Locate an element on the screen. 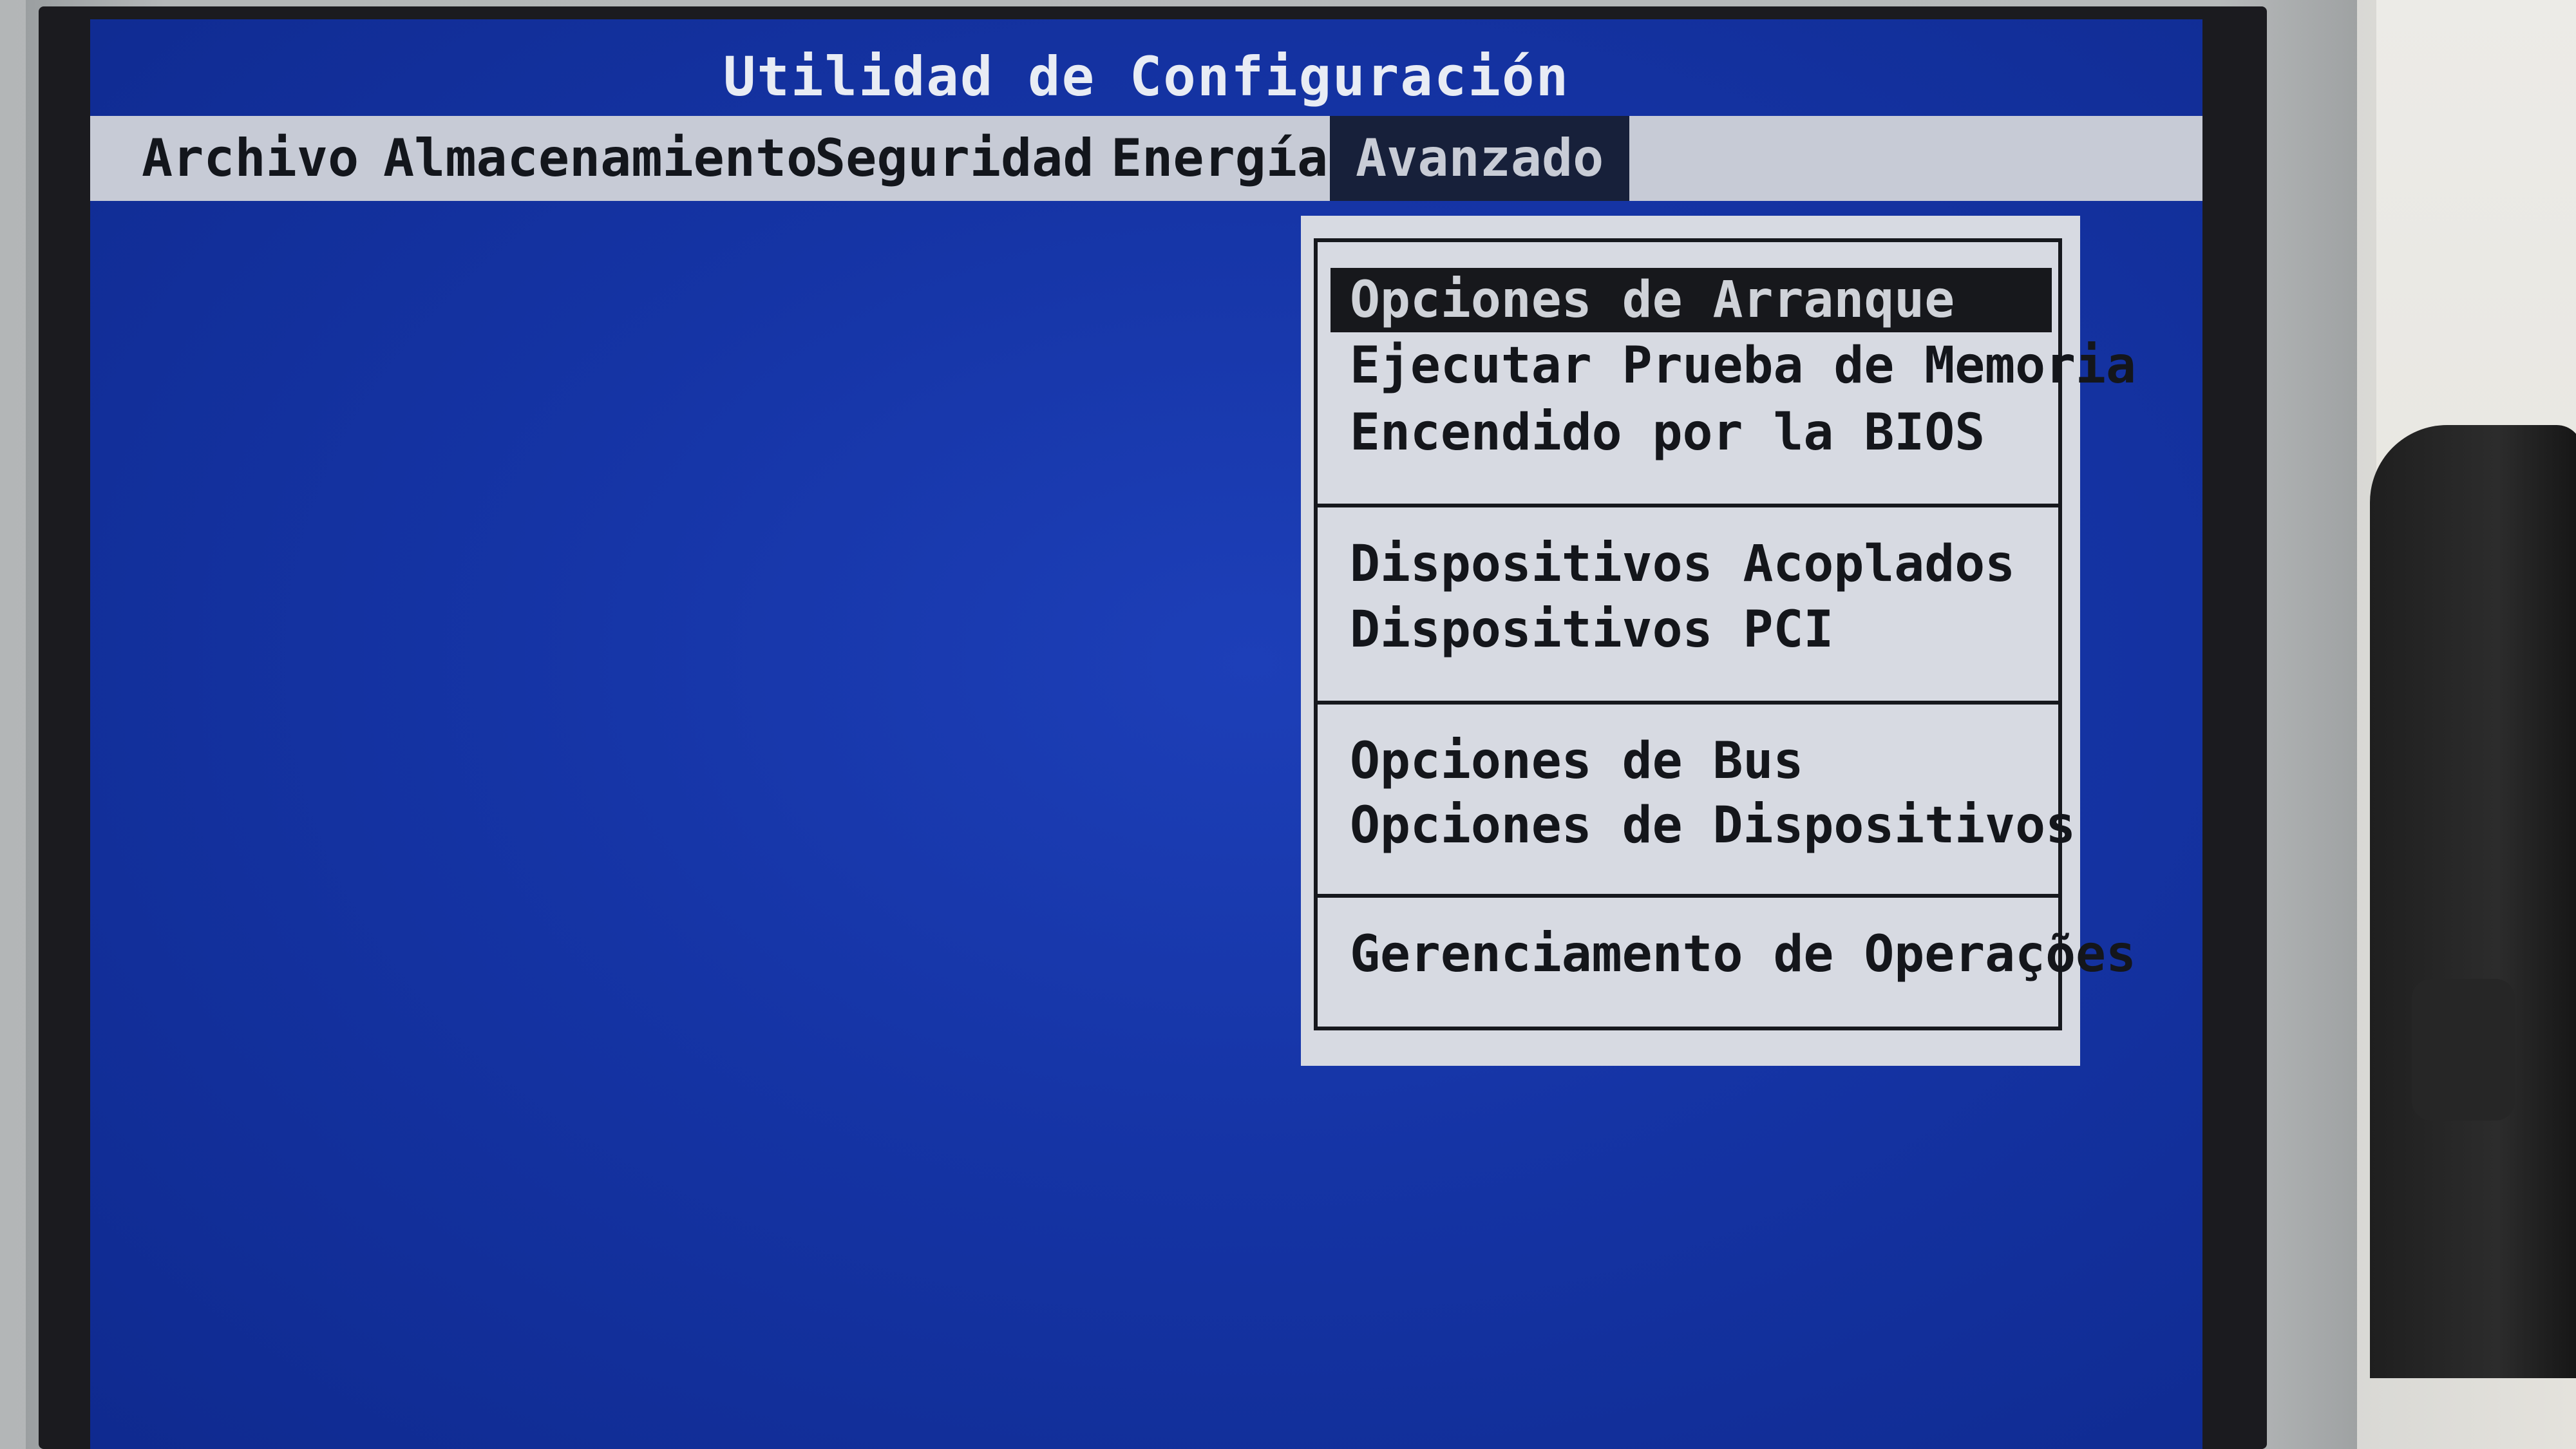 The height and width of the screenshot is (1449, 2576). menu-avanzado: Avanzado is located at coordinates (1480, 159).